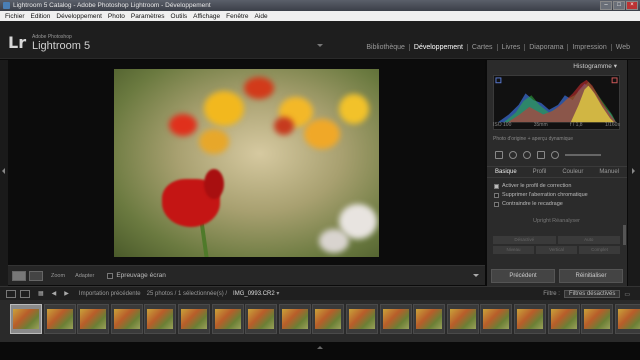 The width and height of the screenshot is (640, 360). I want to click on filter-lock-icon: ▭, so click(627, 294).